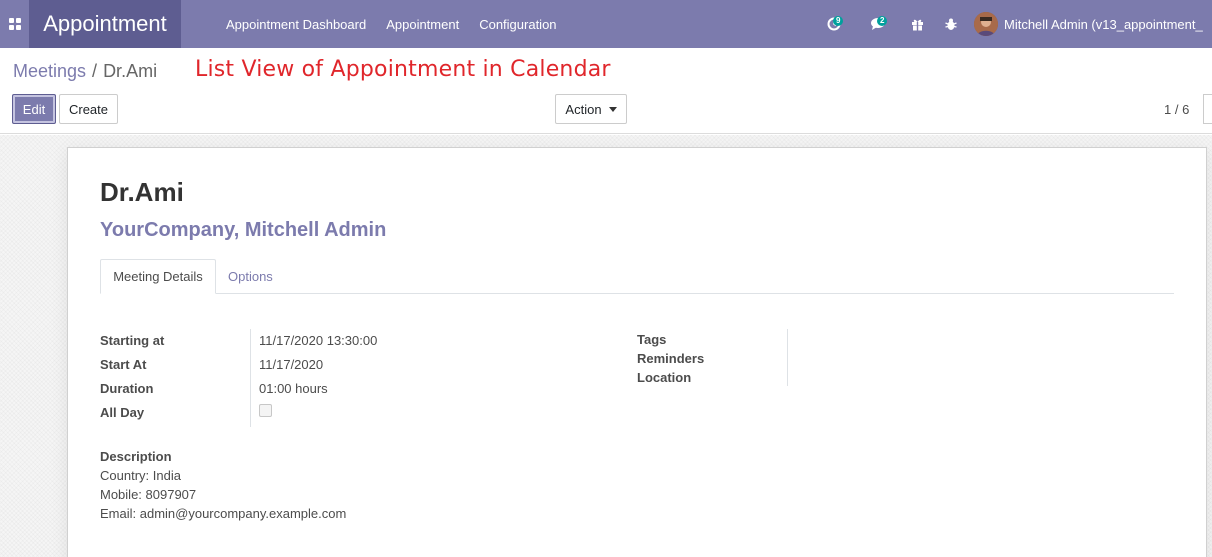 The image size is (1212, 557). Describe the element at coordinates (238, 388) in the screenshot. I see `field-duration: Duration 01:00 hours` at that location.